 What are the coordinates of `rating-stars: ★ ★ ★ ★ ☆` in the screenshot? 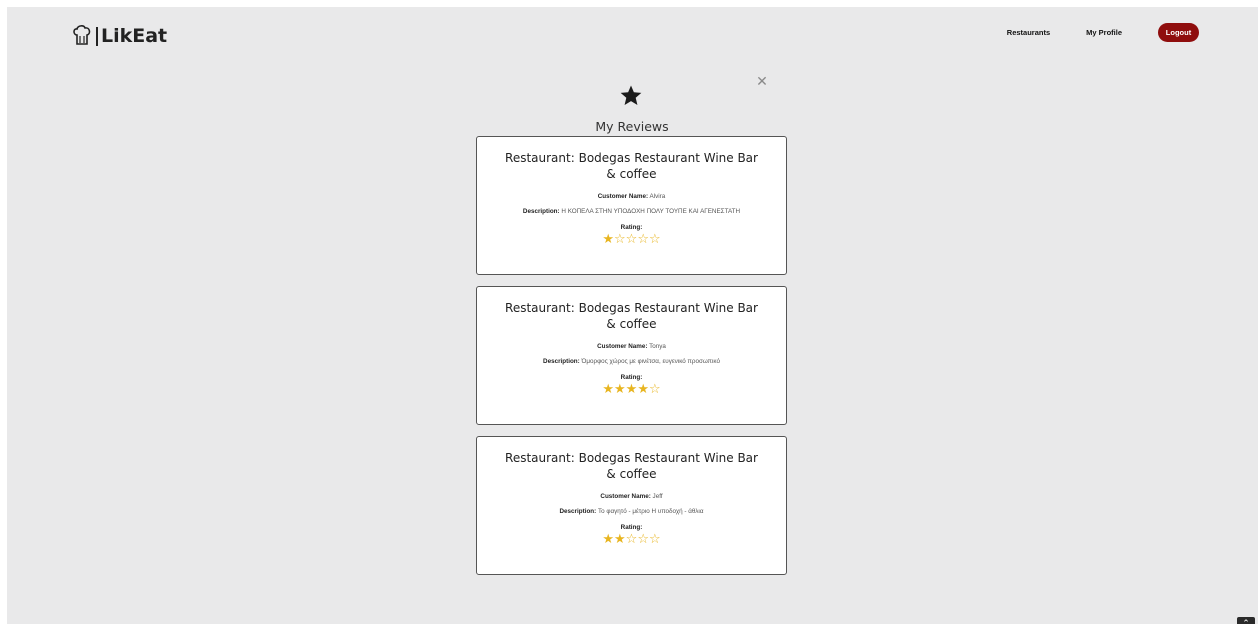 It's located at (631, 389).